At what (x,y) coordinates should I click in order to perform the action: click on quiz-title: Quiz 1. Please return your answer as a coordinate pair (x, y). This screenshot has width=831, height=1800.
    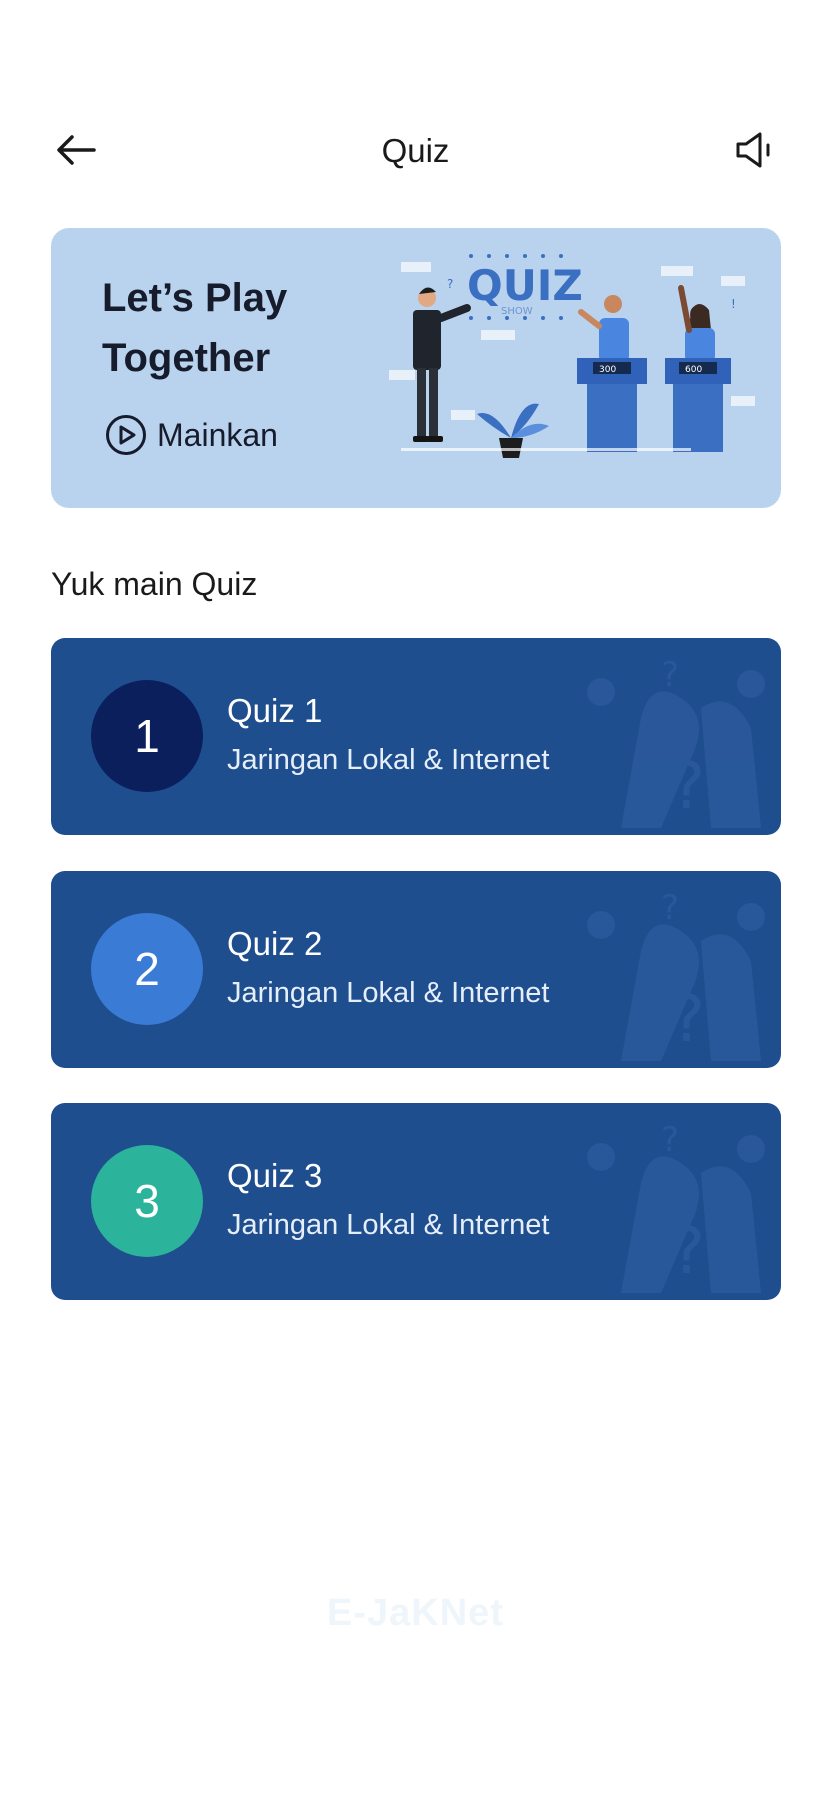
    Looking at the image, I should click on (275, 710).